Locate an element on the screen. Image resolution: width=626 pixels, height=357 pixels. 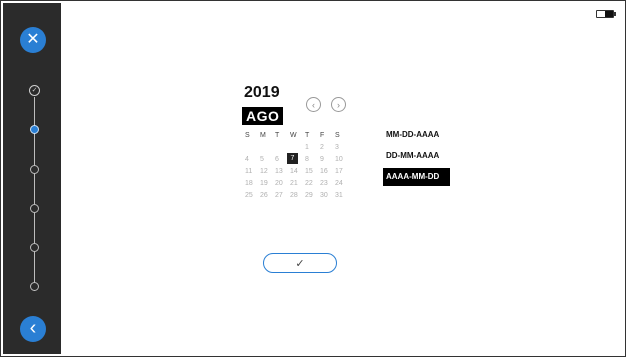
format-option-mm-dd-aaaa: MM-DD-AAAA is located at coordinates (412, 134).